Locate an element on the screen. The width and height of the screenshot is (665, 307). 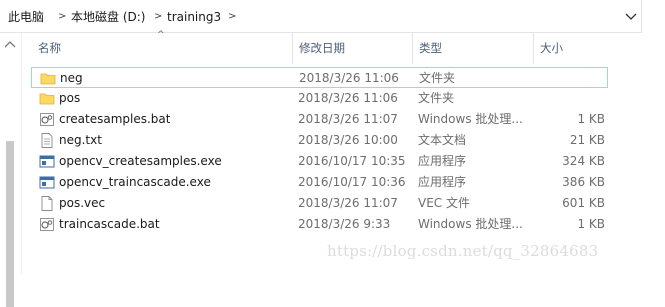
address-history-dropdown is located at coordinates (631, 17).